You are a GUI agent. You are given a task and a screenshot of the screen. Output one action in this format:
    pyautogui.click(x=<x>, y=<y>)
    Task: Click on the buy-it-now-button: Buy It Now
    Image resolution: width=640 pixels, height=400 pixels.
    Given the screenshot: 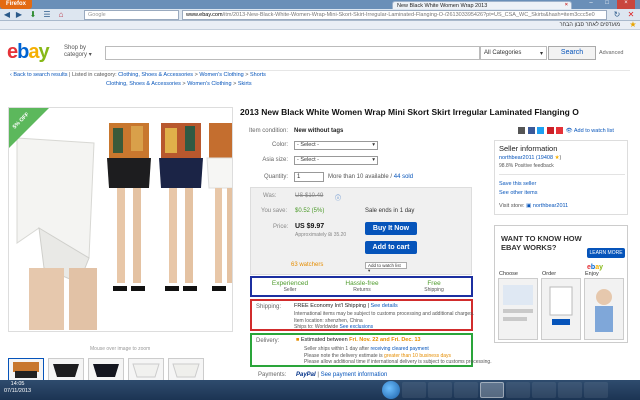 What is the action you would take?
    pyautogui.click(x=391, y=228)
    